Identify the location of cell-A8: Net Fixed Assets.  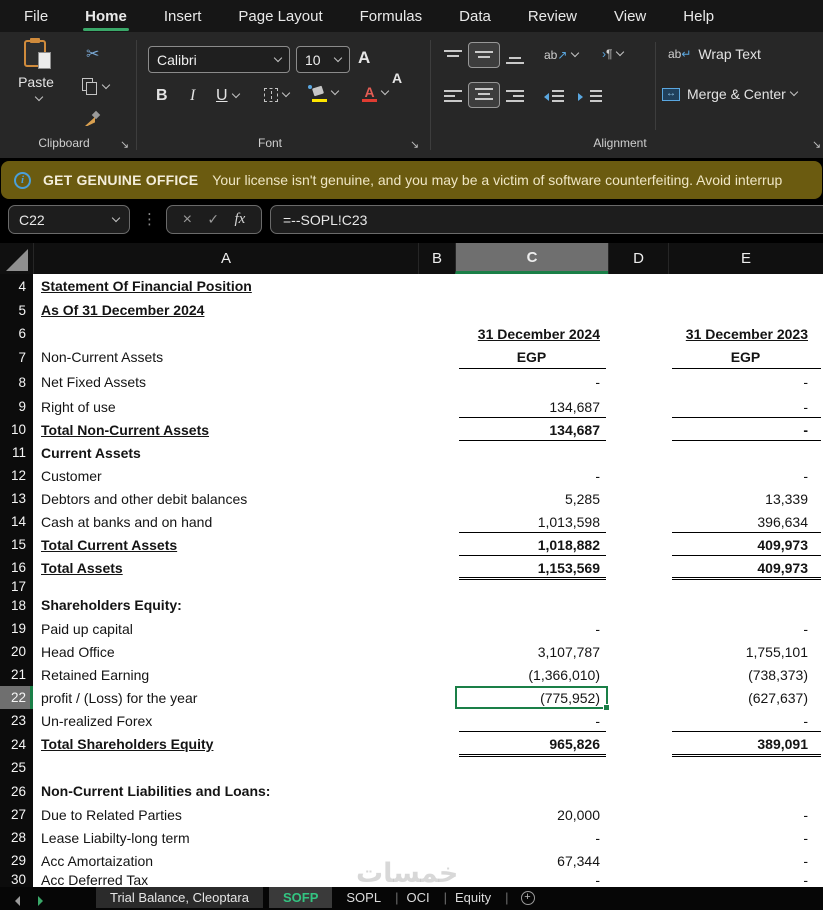
(225, 382).